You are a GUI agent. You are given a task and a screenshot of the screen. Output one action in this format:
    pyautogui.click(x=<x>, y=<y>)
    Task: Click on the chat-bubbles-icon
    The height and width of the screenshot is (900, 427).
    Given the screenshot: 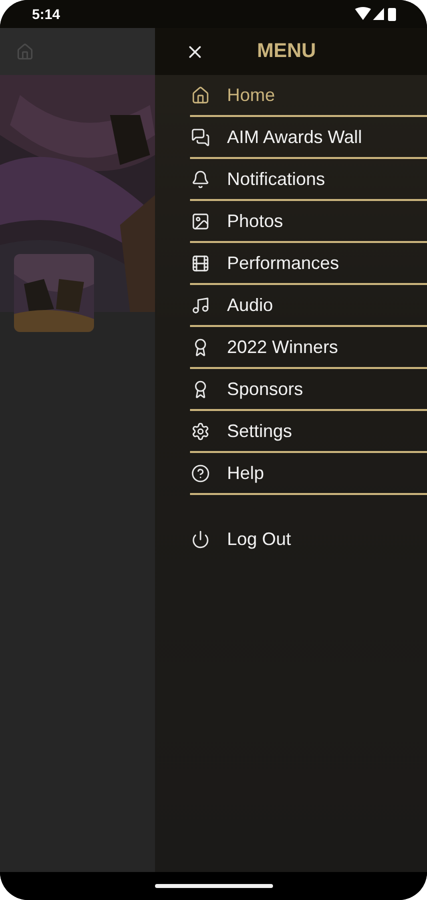 What is the action you would take?
    pyautogui.click(x=200, y=137)
    